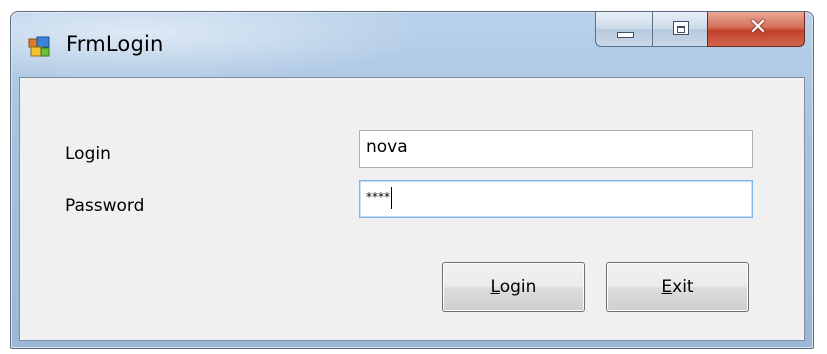  I want to click on password-input-value: ****, so click(378, 197).